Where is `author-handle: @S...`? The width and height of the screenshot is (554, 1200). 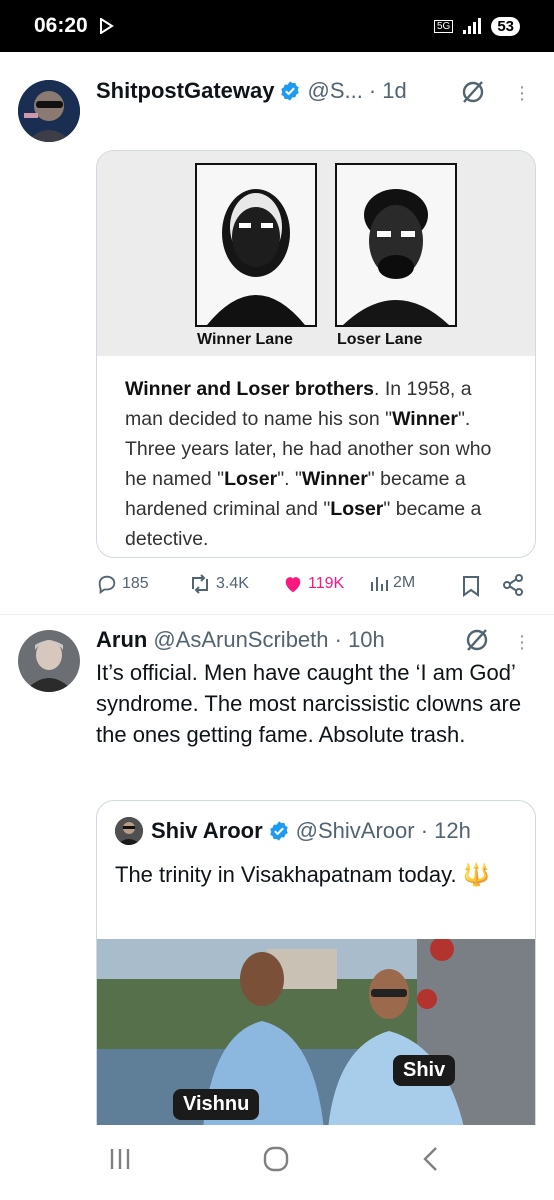 author-handle: @S... is located at coordinates (334, 91).